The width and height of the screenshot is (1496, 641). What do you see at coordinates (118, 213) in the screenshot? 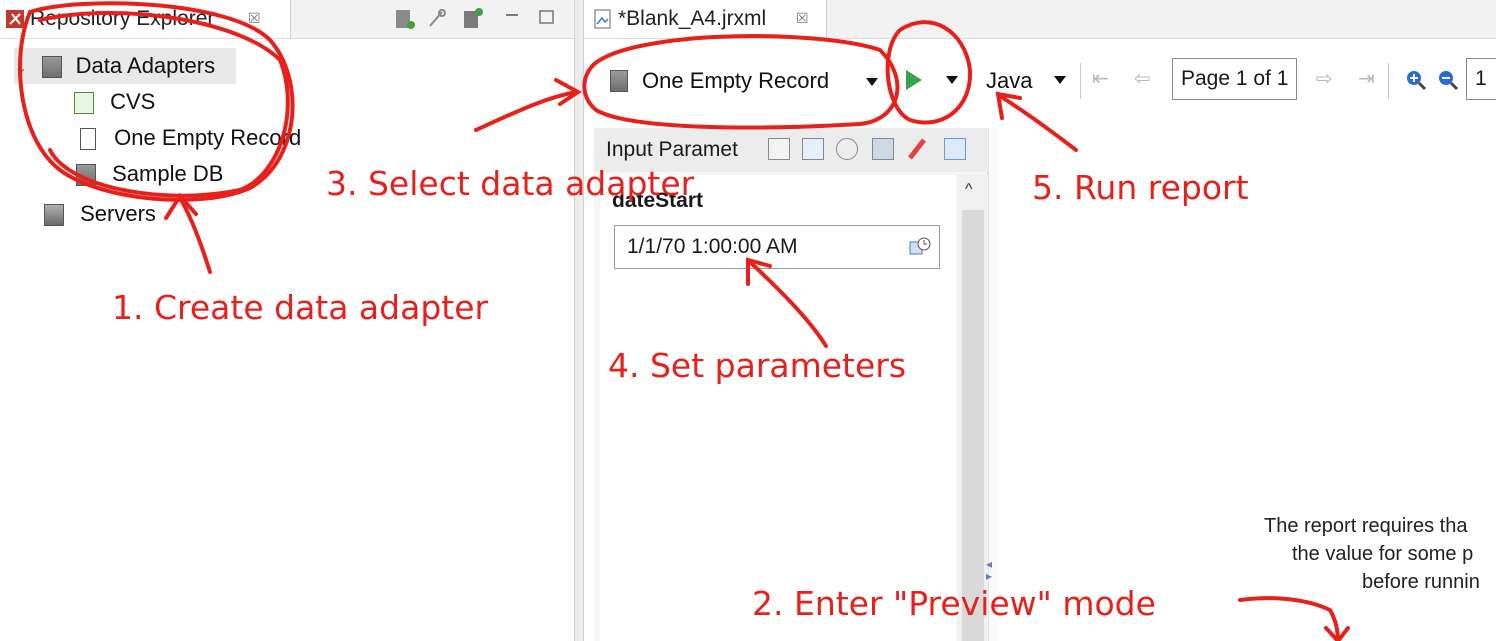
I see `tree-item-label: Servers` at bounding box center [118, 213].